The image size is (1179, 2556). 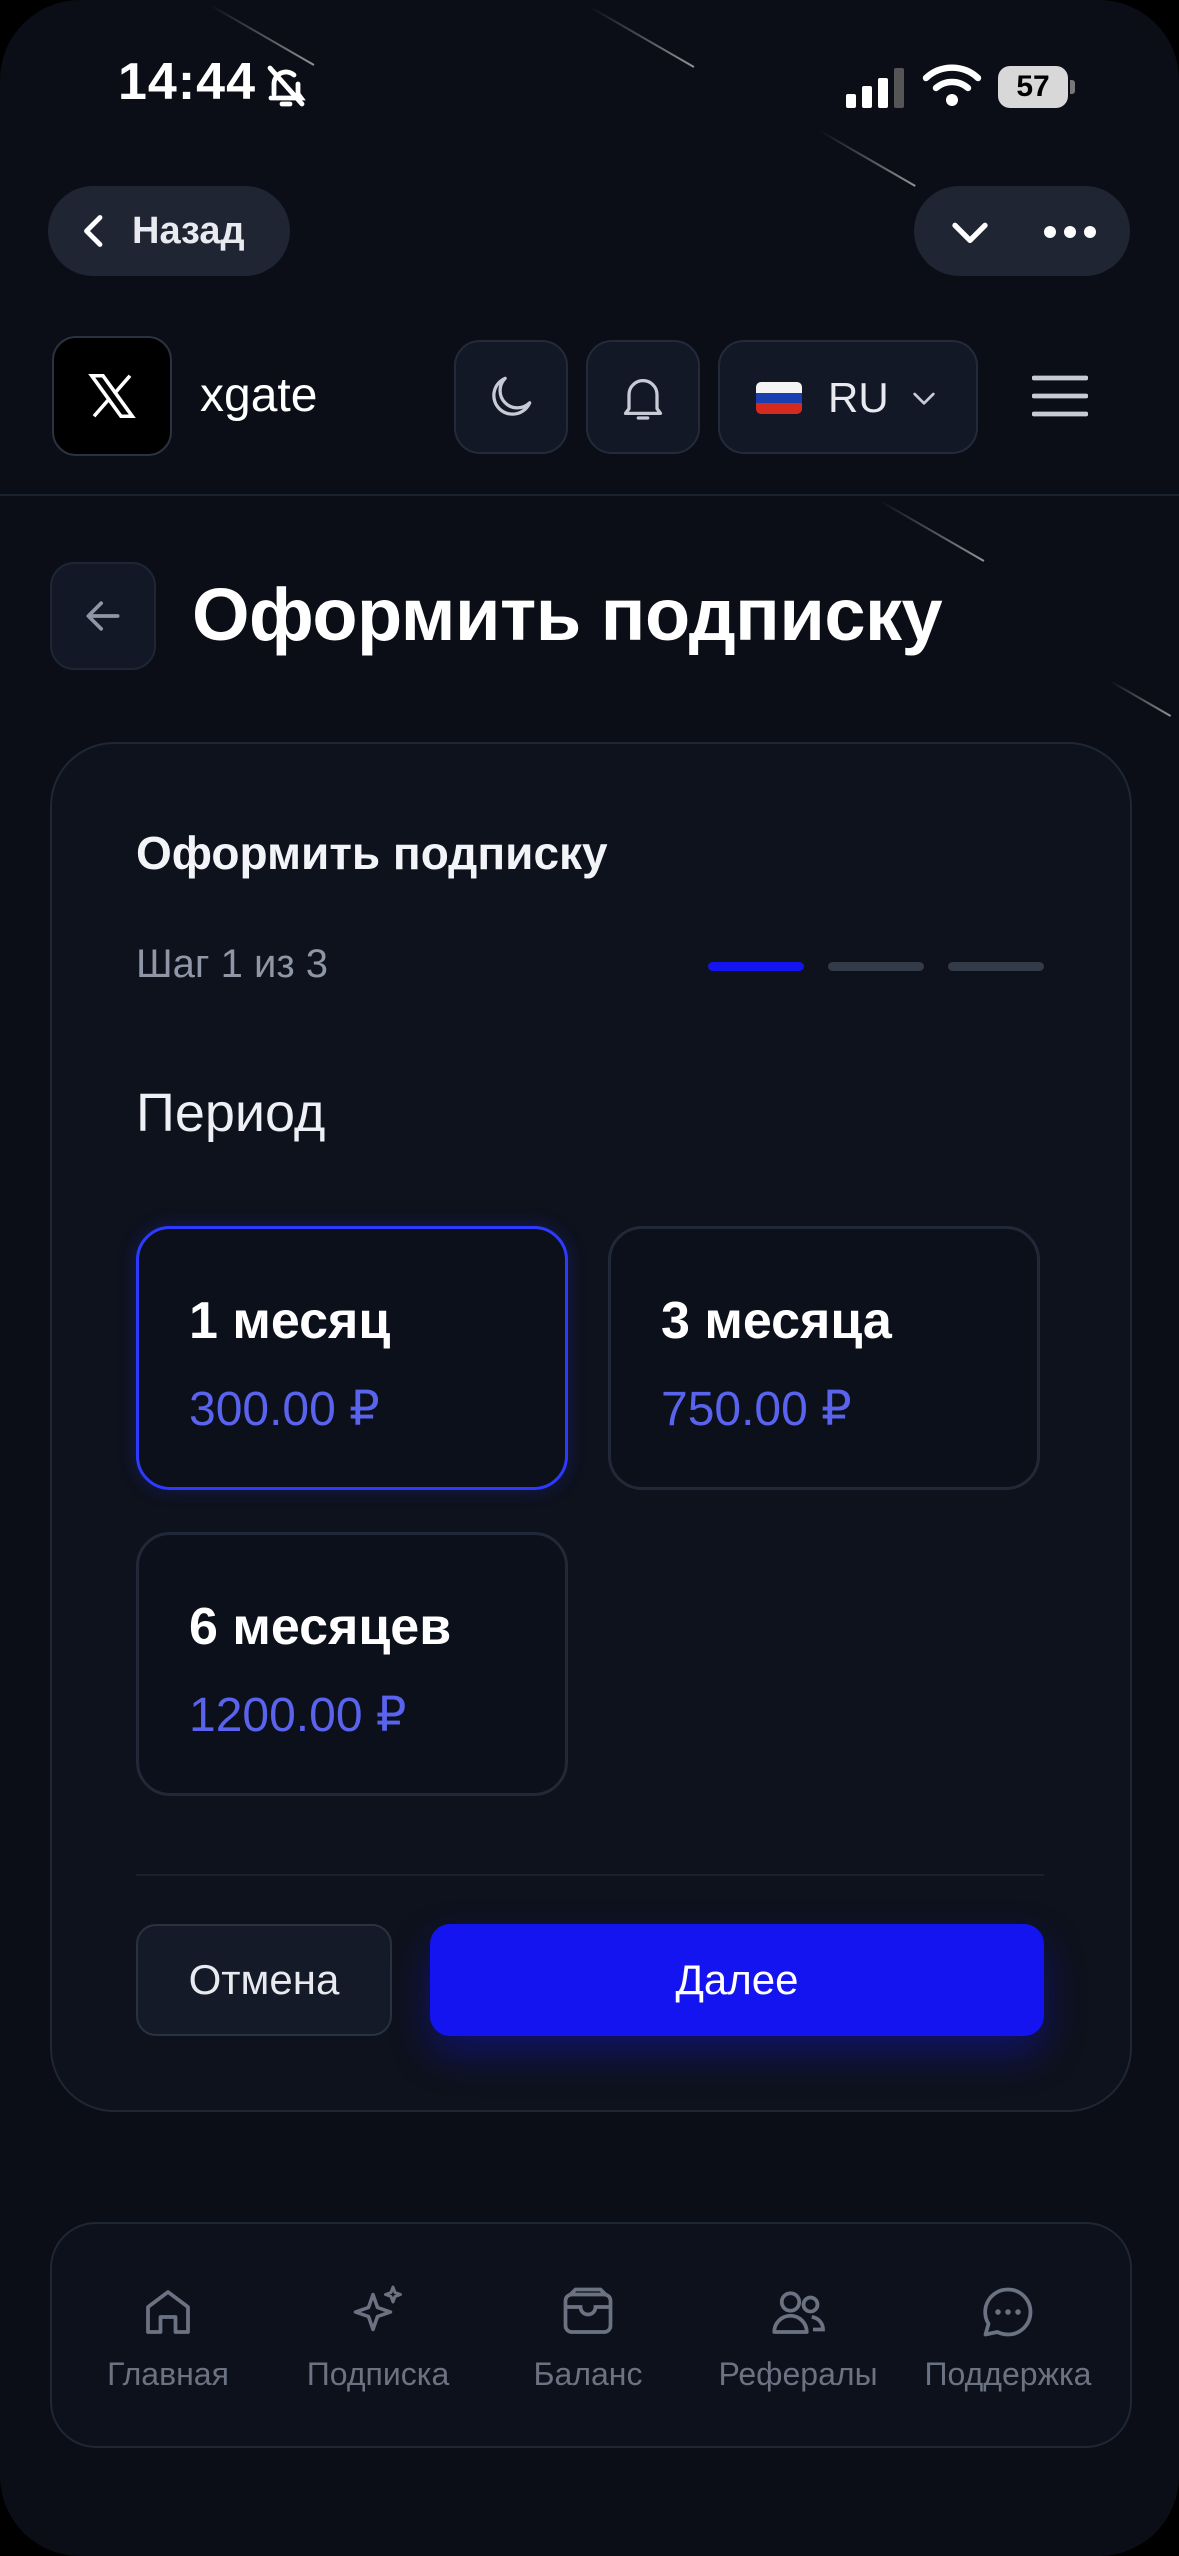 What do you see at coordinates (298, 1715) in the screenshot?
I see `option-price: 1200.00 ₽` at bounding box center [298, 1715].